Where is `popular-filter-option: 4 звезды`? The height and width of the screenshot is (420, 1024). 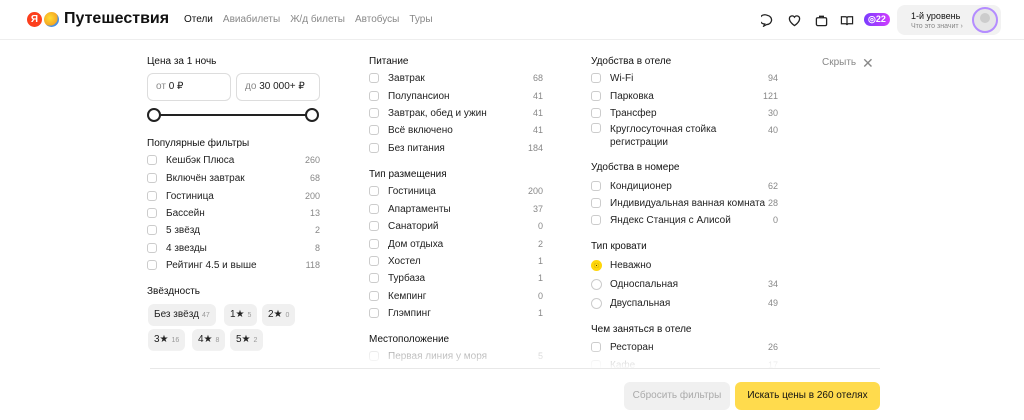
popular-filter-option: 4 звезды is located at coordinates (177, 248).